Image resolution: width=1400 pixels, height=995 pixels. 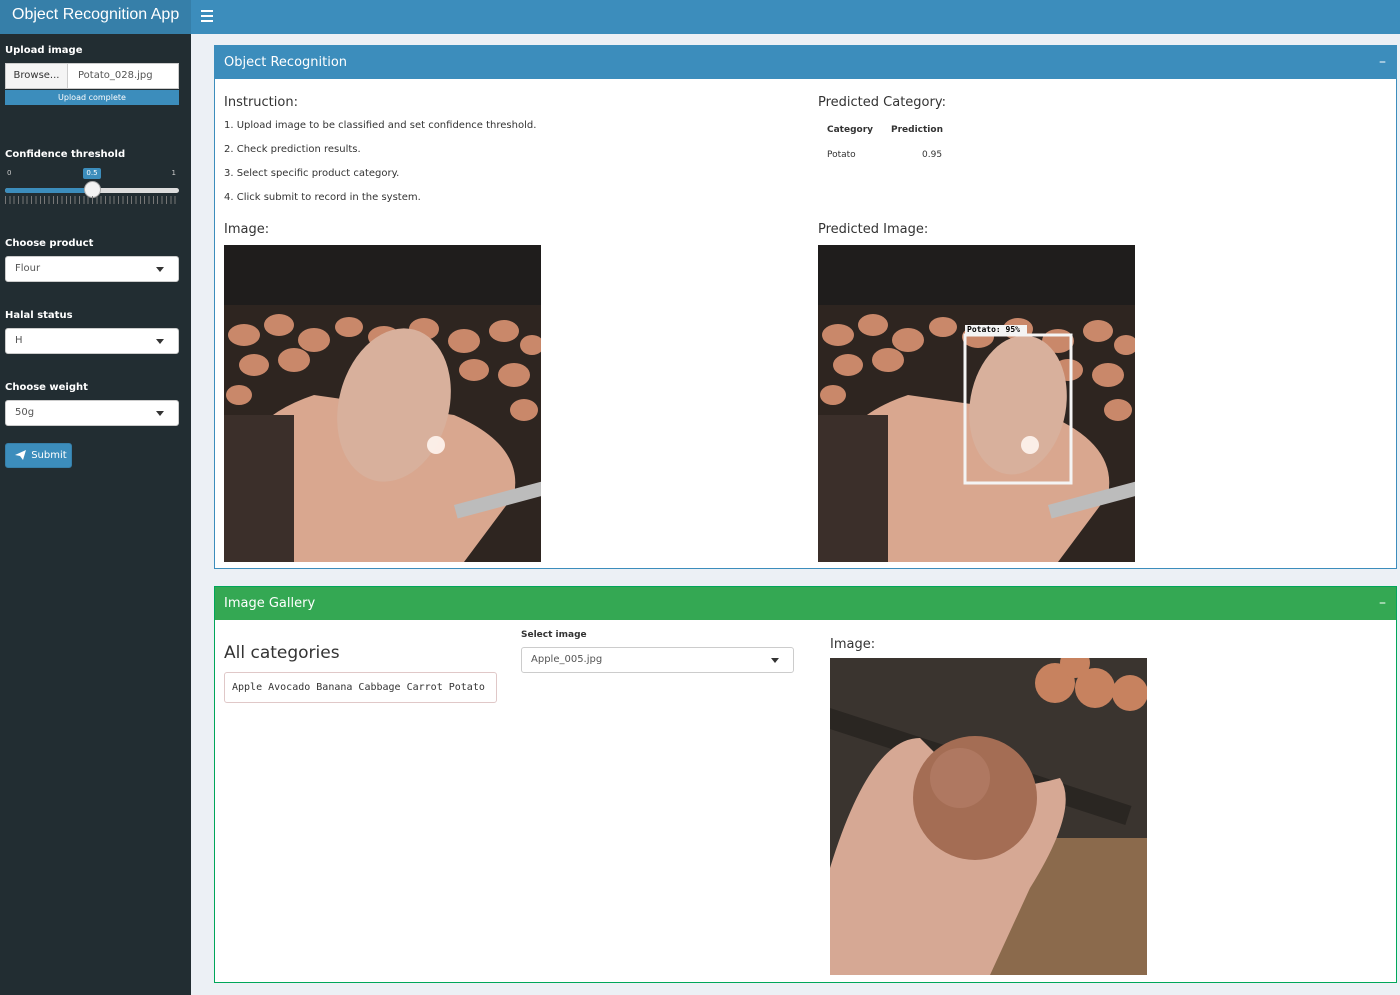 What do you see at coordinates (312, 173) in the screenshot?
I see `instruction-item: 3. Select specific product category.` at bounding box center [312, 173].